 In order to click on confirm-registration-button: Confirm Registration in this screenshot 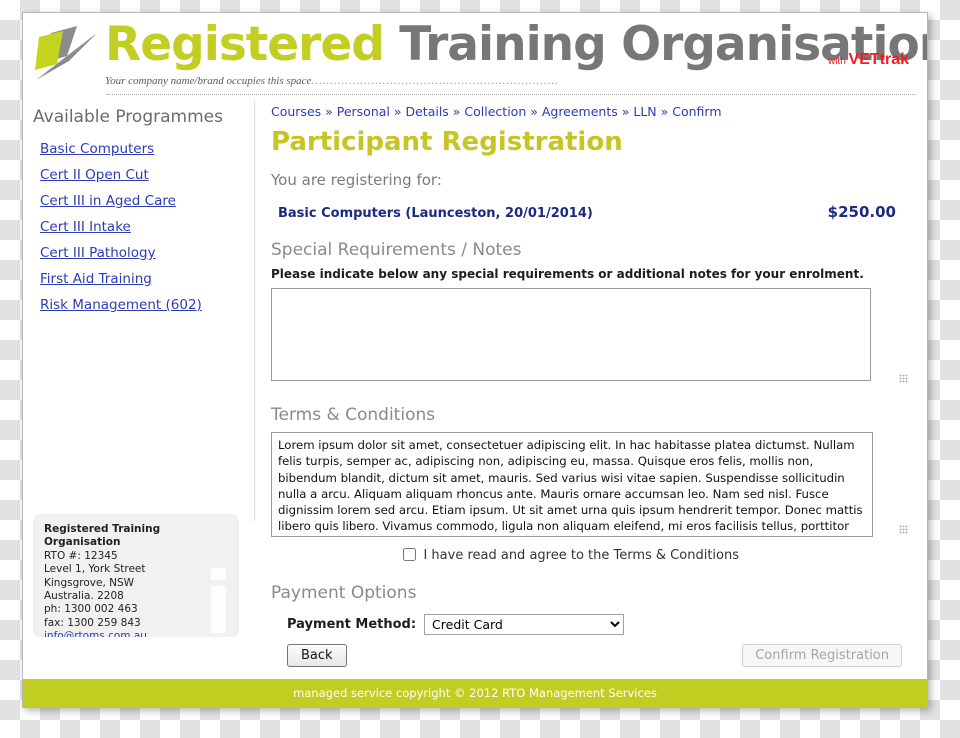, I will do `click(822, 655)`.